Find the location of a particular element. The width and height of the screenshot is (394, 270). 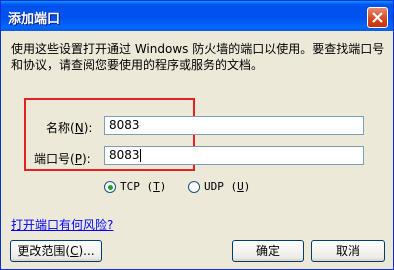

name-input: 8083 is located at coordinates (234, 125).